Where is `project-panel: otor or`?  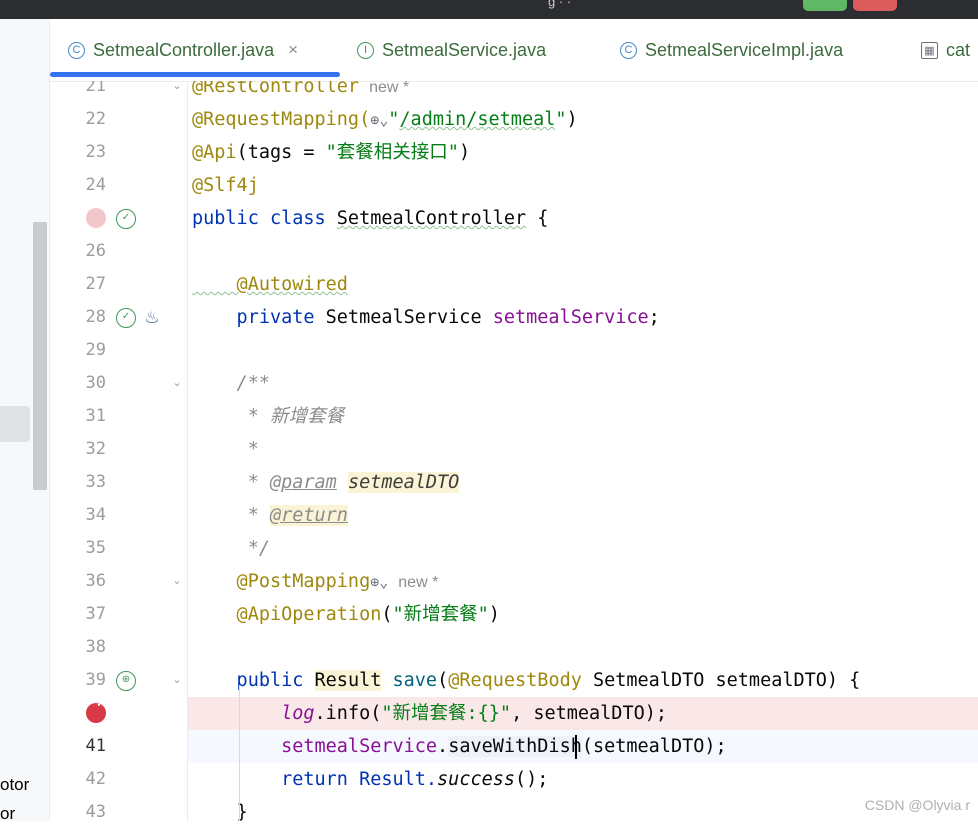
project-panel: otor or is located at coordinates (25, 421).